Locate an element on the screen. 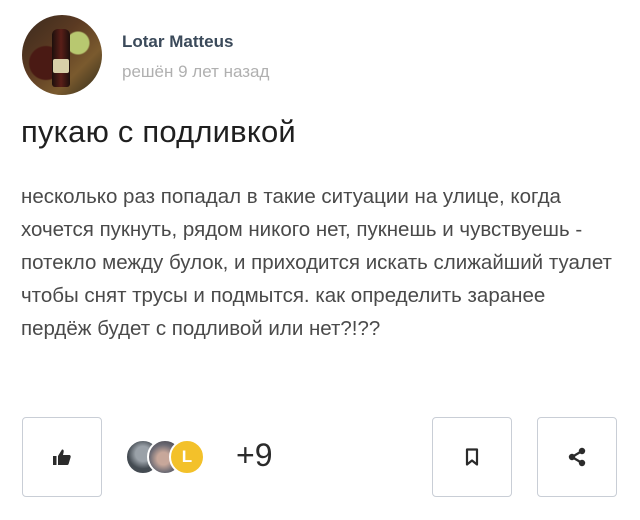  bookmark-button is located at coordinates (472, 457).